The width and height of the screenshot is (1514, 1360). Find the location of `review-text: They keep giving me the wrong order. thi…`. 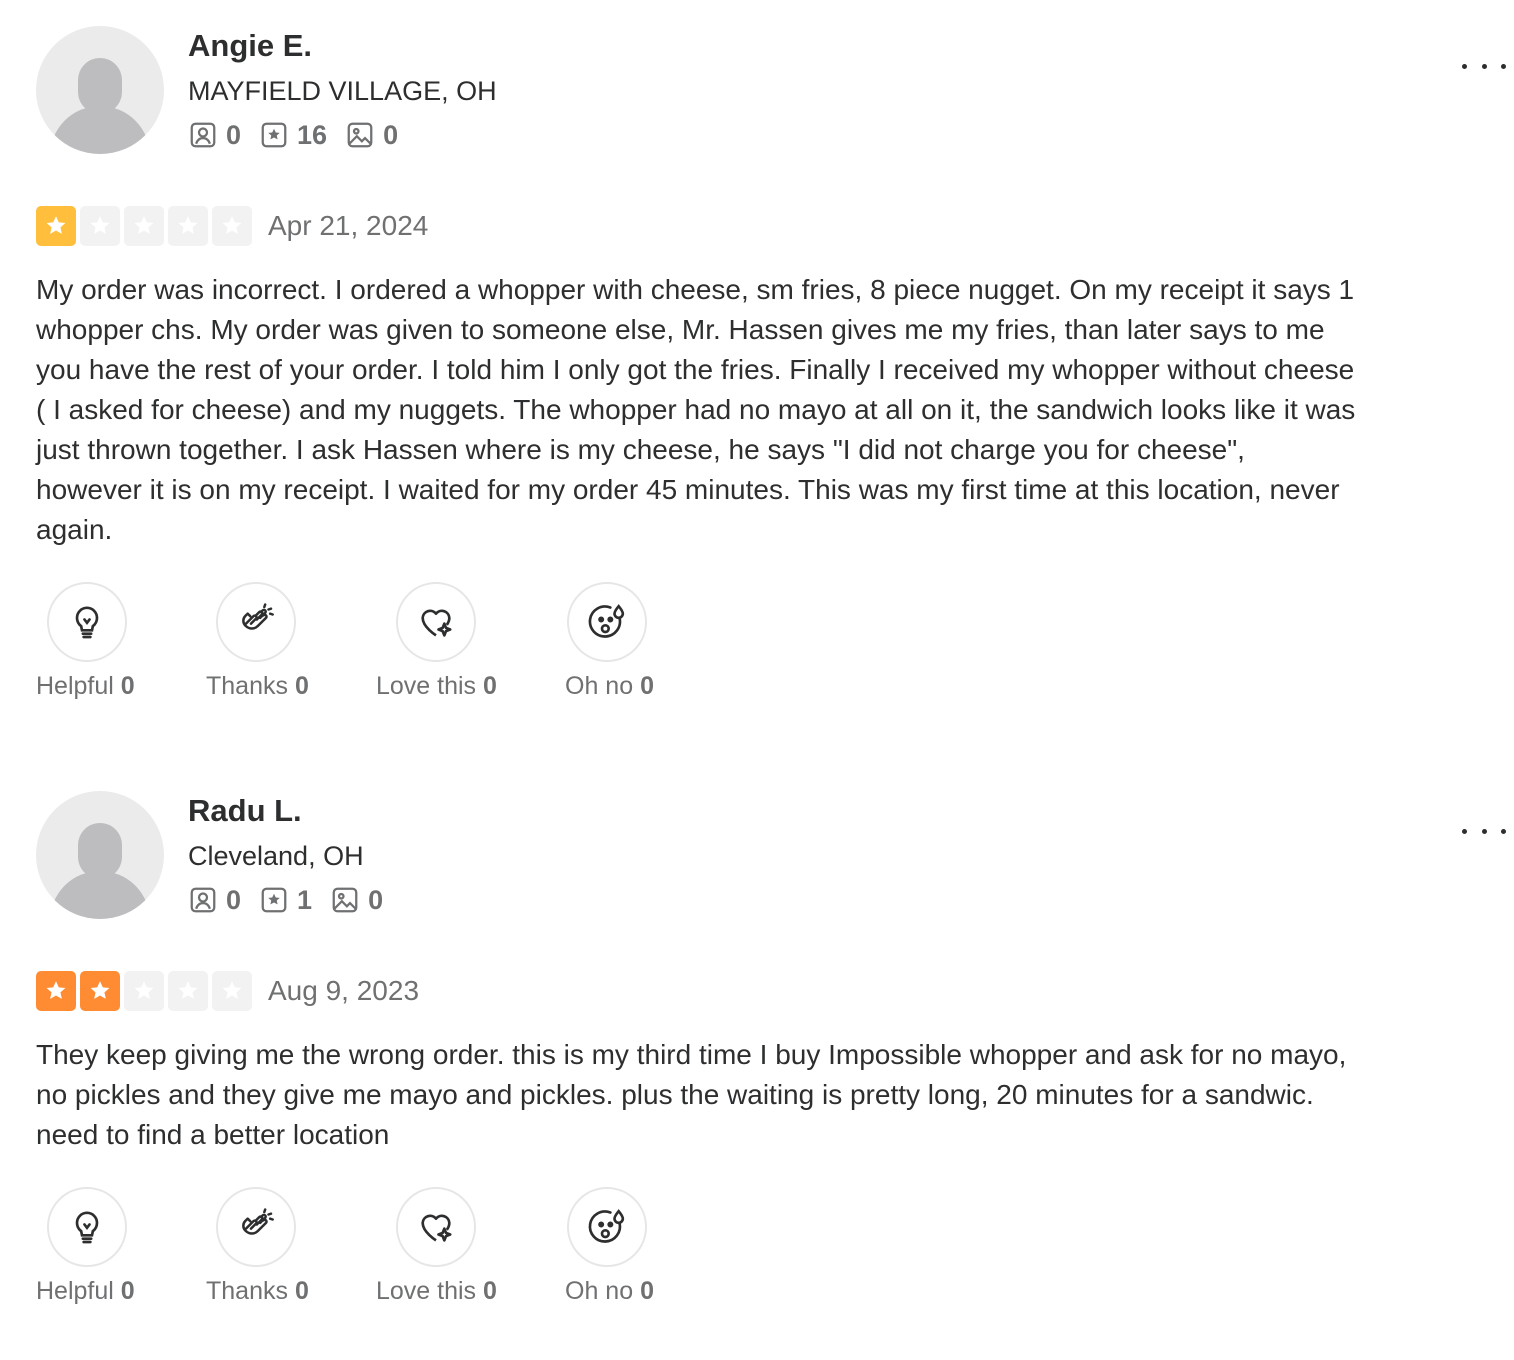

review-text: They keep giving me the wrong order. thi… is located at coordinates (691, 1094).